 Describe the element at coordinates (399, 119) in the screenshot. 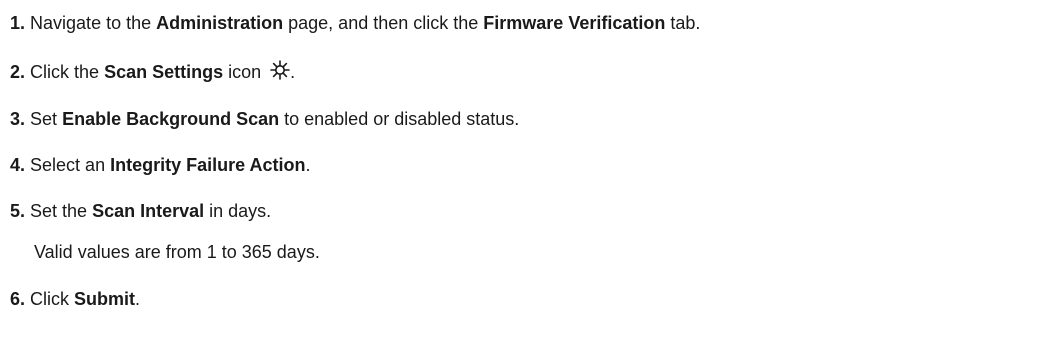

I see `step-text: to enabled or disabled status.` at that location.